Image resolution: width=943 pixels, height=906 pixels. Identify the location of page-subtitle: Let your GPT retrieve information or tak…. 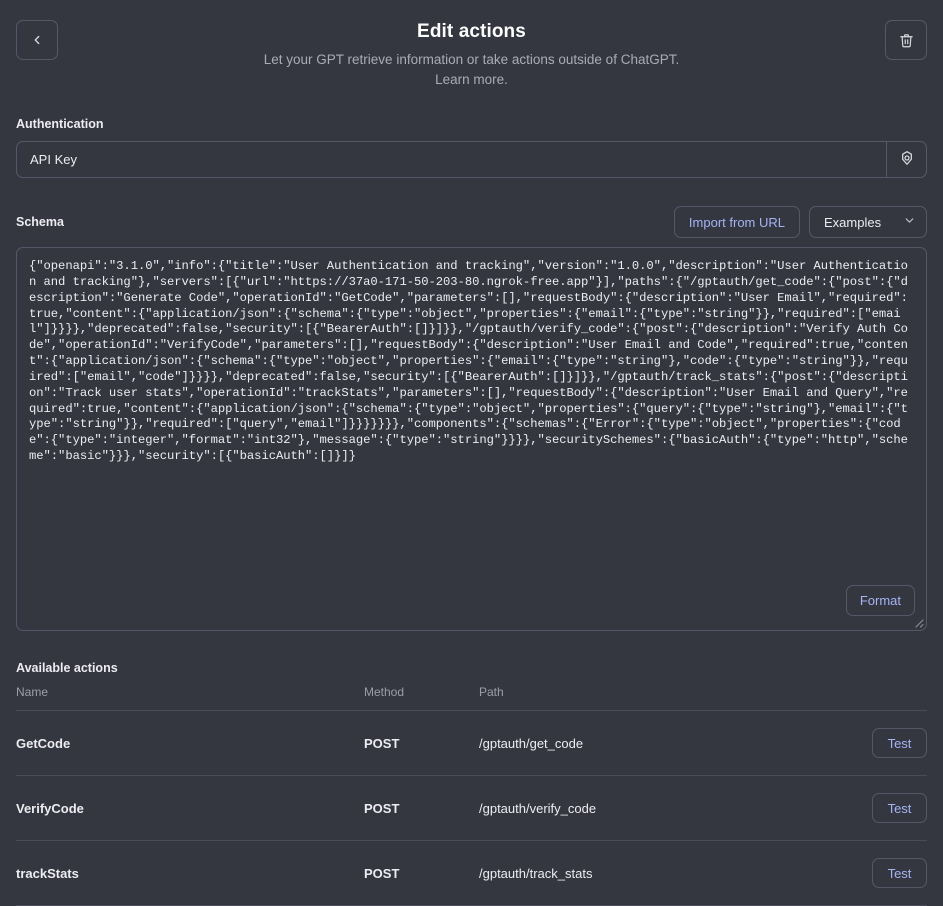
(471, 70).